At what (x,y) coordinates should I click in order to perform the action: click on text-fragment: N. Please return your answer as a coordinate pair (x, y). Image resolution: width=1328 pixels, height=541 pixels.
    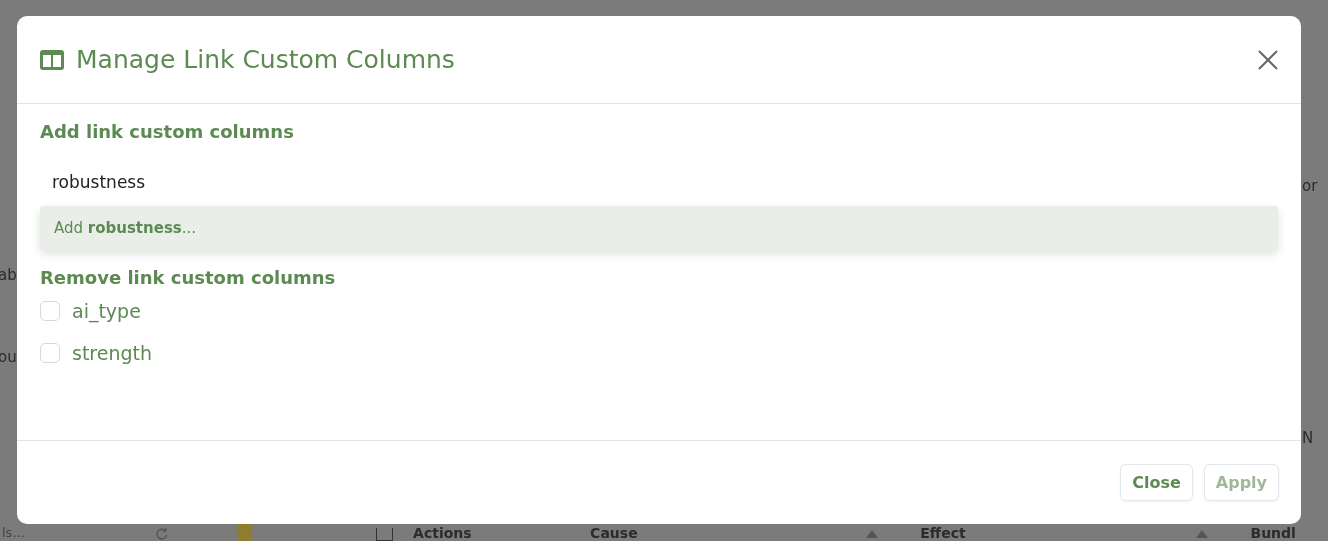
    Looking at the image, I should click on (1308, 438).